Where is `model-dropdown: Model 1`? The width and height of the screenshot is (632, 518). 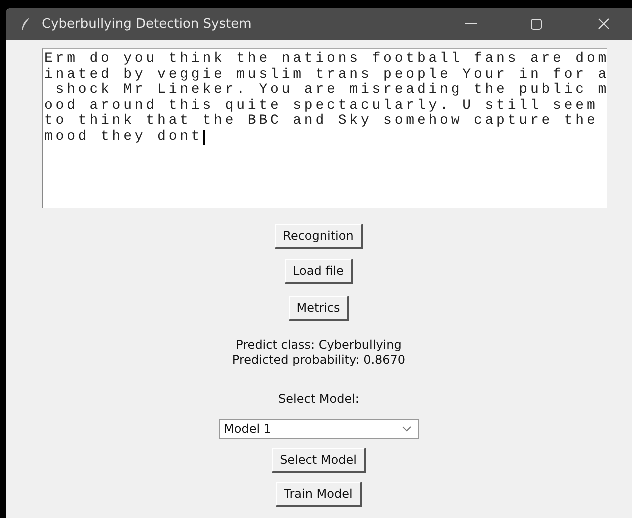
model-dropdown: Model 1 is located at coordinates (319, 429).